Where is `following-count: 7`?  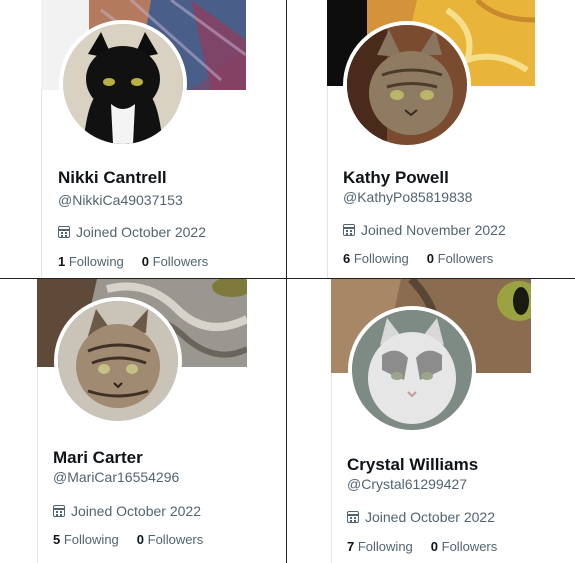
following-count: 7 is located at coordinates (351, 546).